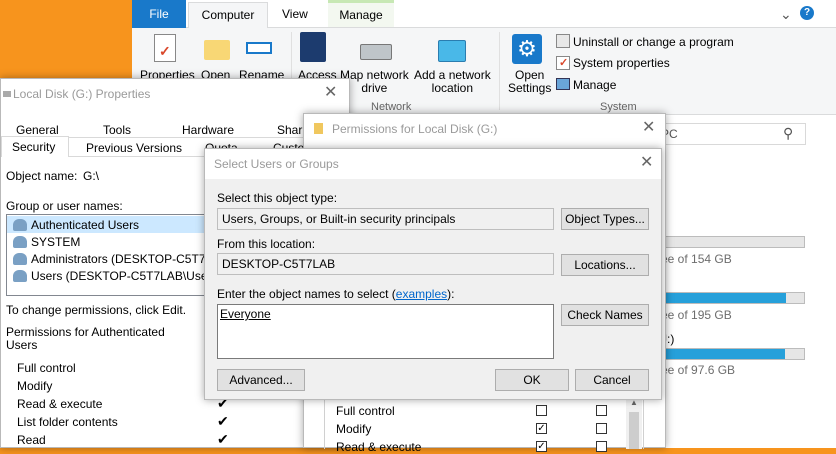 This screenshot has width=836, height=454. What do you see at coordinates (696, 370) in the screenshot?
I see `drive-free-space: ree of 97.6 GB` at bounding box center [696, 370].